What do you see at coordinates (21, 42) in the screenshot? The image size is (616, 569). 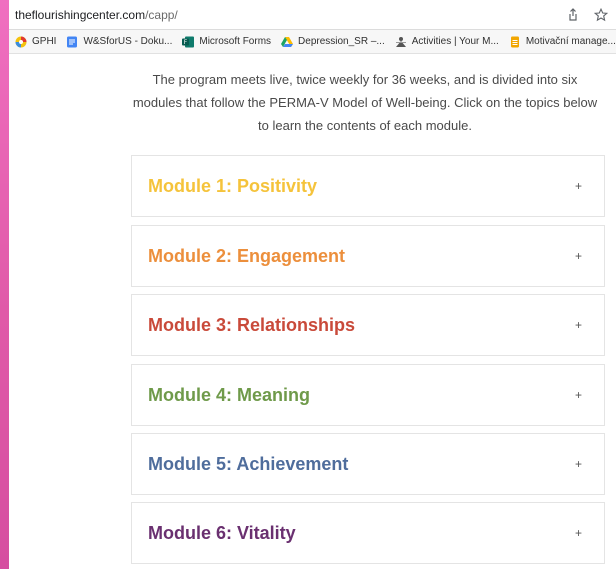 I see `gphi-icon` at bounding box center [21, 42].